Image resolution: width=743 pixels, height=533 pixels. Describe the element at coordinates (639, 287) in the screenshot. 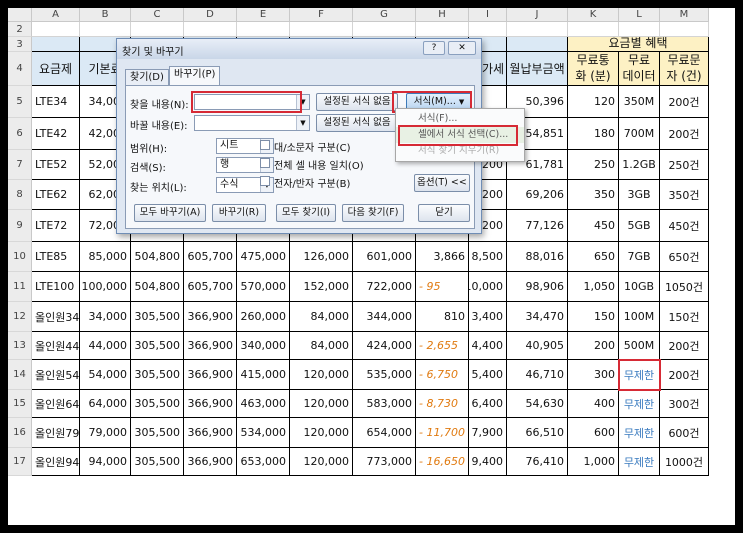

I see `table-cell: 10GB` at that location.